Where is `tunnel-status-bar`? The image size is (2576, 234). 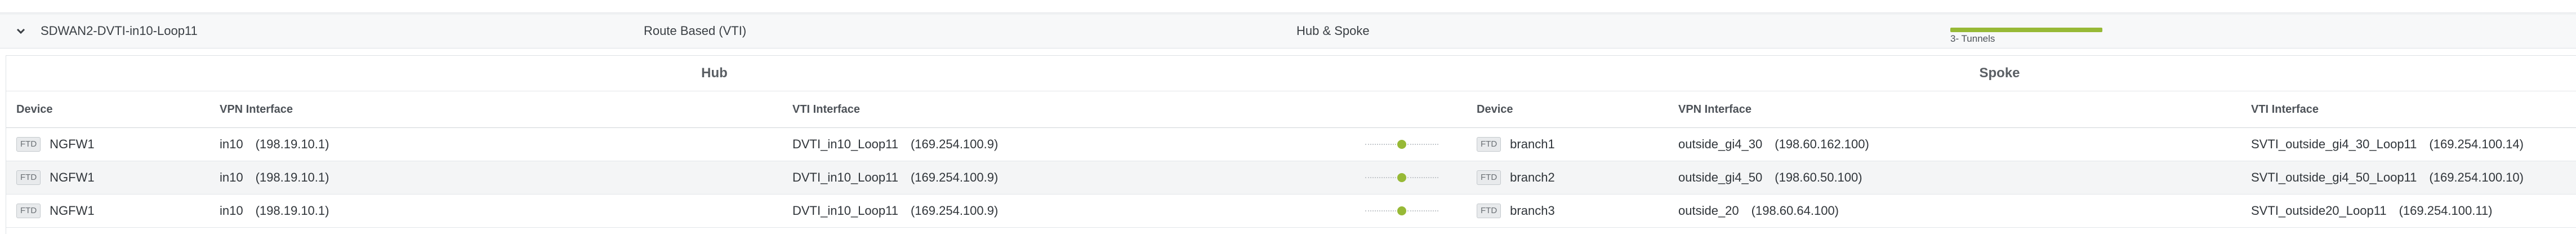
tunnel-status-bar is located at coordinates (2026, 30).